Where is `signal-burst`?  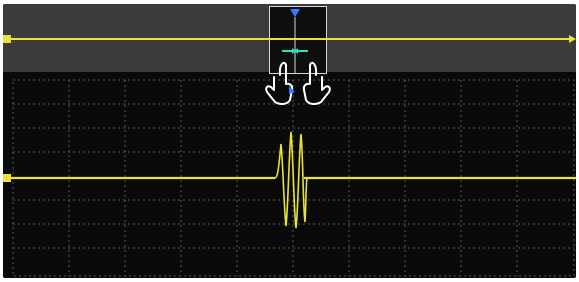
signal-burst is located at coordinates (291, 180).